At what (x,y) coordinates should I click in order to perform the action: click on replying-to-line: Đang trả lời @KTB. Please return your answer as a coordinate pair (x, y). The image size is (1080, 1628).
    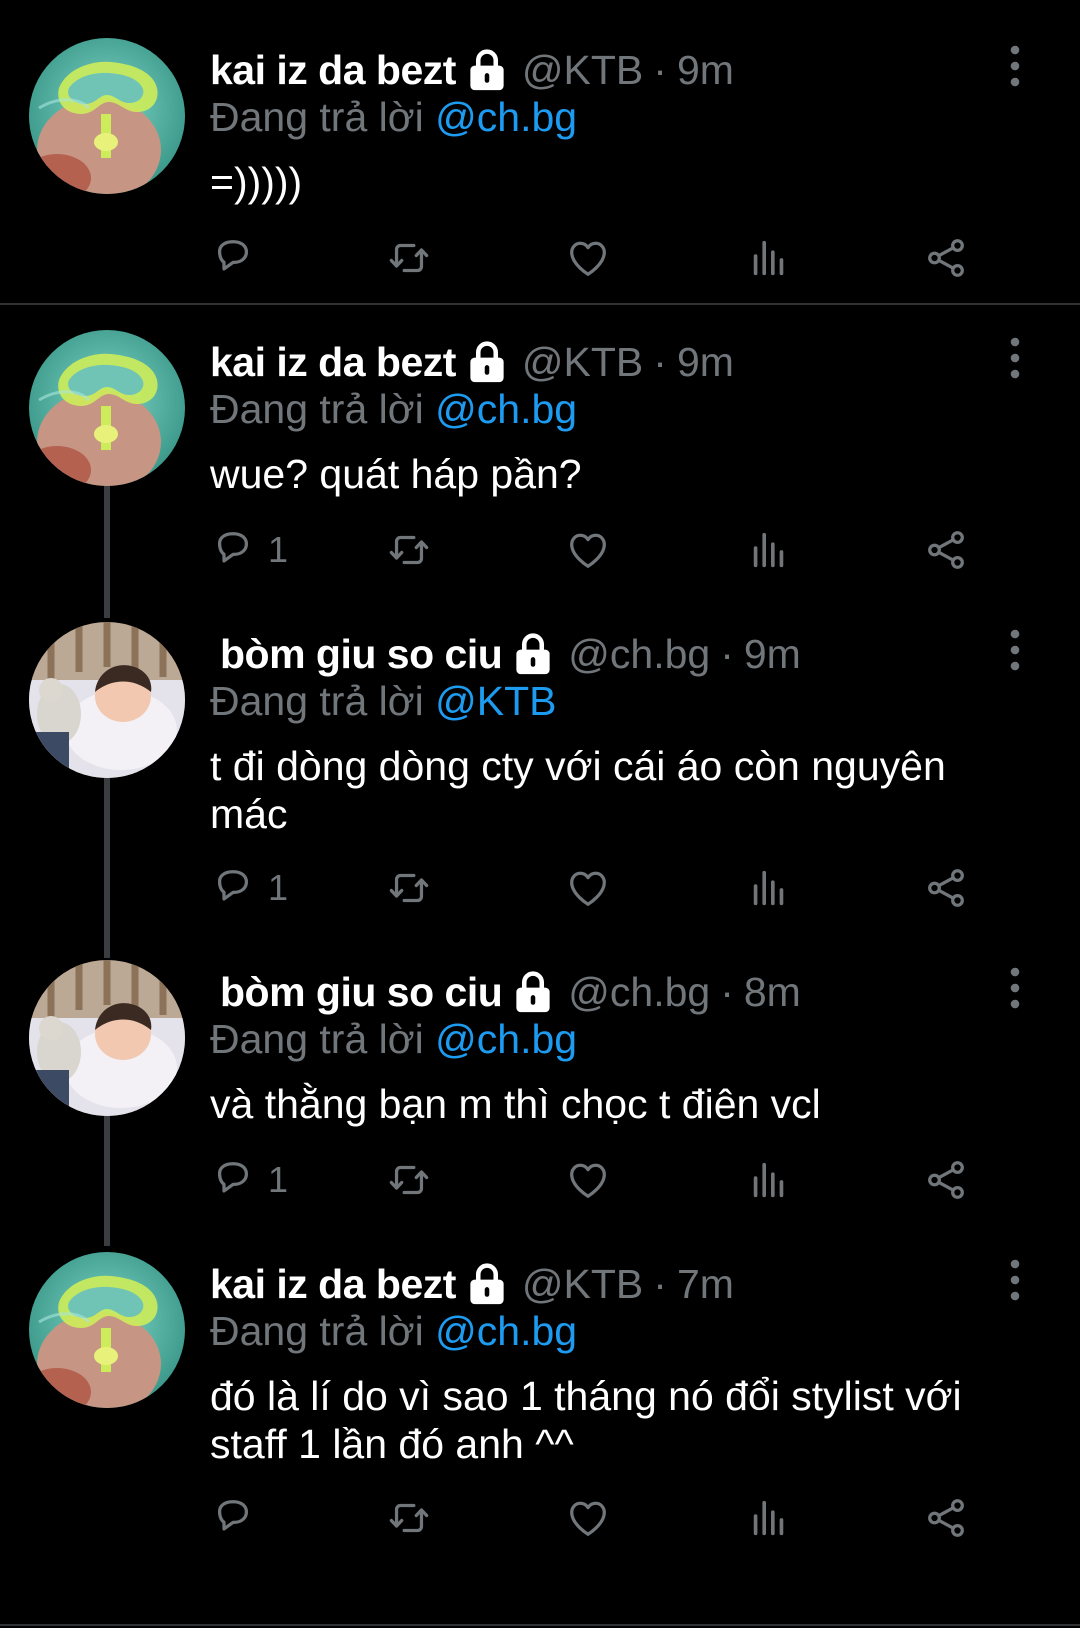
    Looking at the image, I should click on (383, 704).